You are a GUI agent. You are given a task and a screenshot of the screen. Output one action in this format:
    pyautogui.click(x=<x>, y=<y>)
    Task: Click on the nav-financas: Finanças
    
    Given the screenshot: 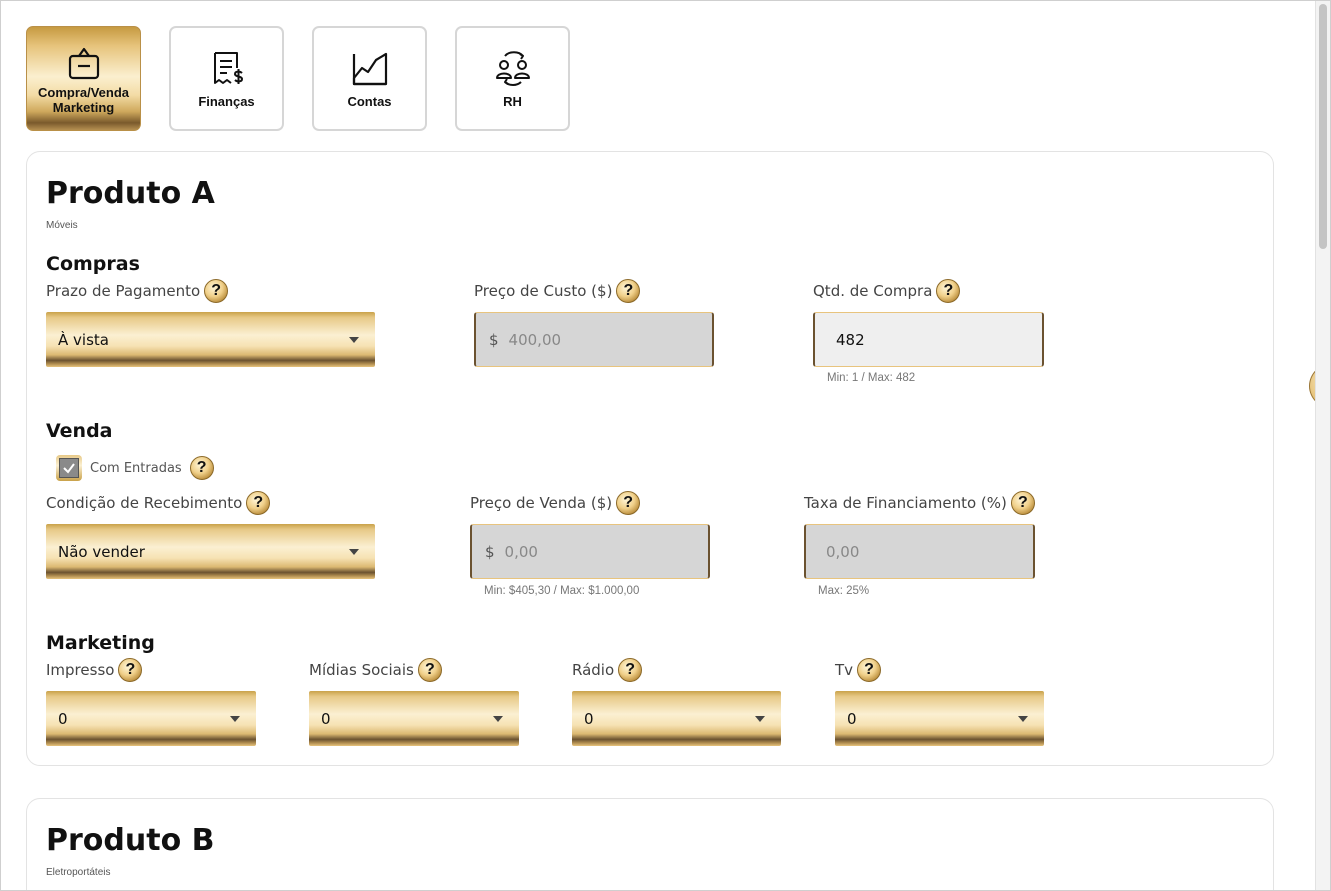 What is the action you would take?
    pyautogui.click(x=226, y=78)
    